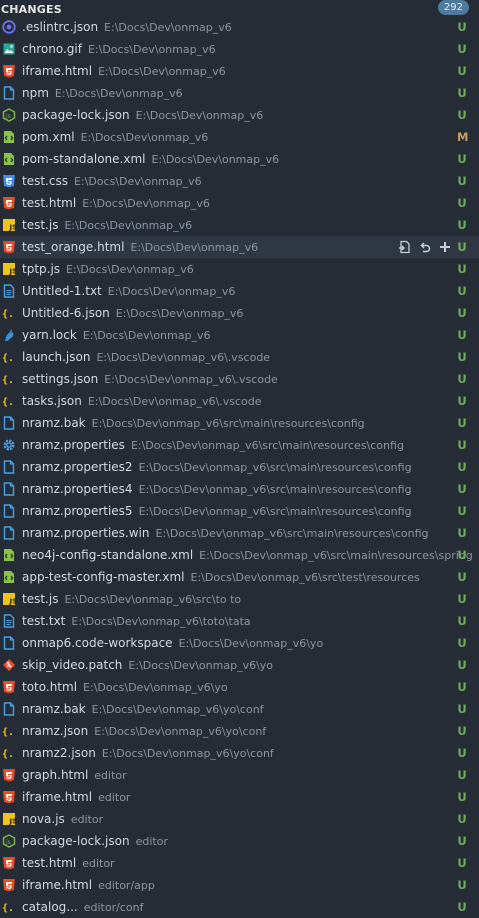 This screenshot has height=918, width=479. I want to click on file-name: toto.html E:\Docs\Dev\onmap_v6\yo, so click(125, 687).